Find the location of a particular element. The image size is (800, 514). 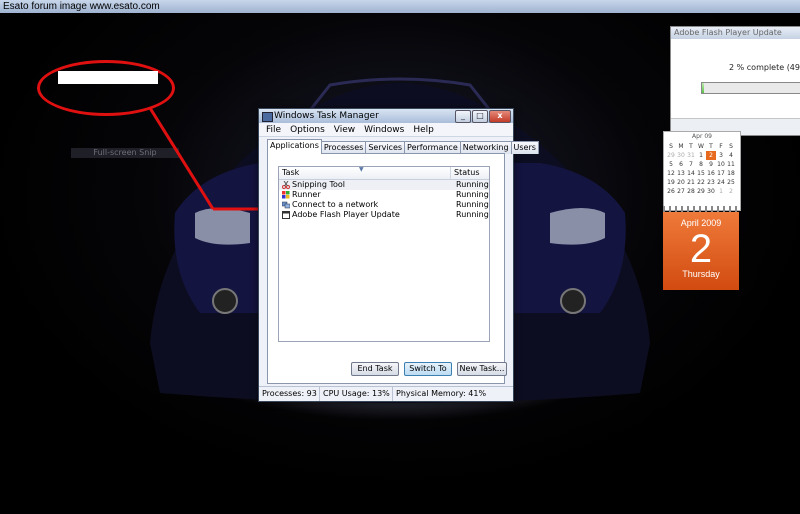

calendar-day: 25 is located at coordinates (731, 182).